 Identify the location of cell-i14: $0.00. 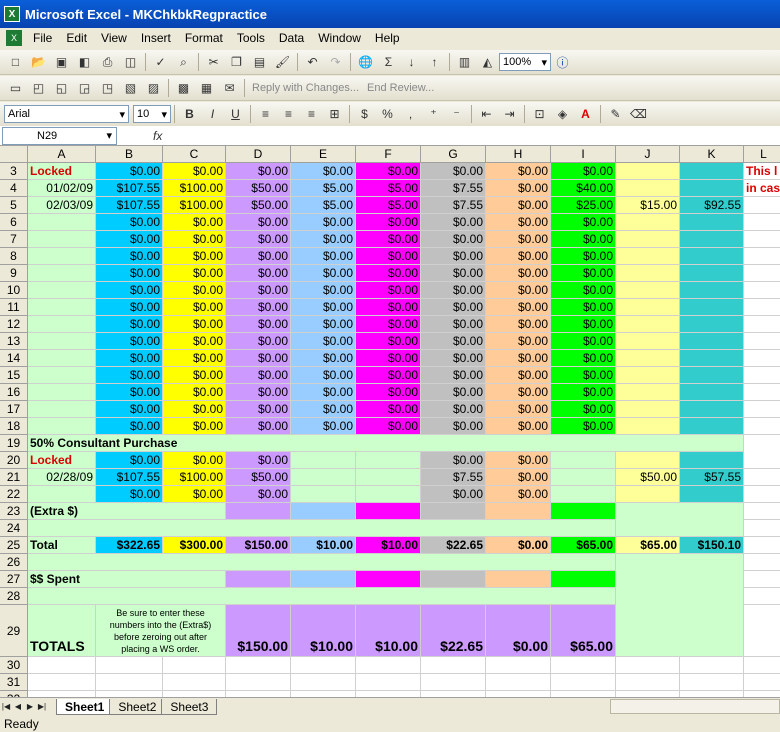
(583, 358).